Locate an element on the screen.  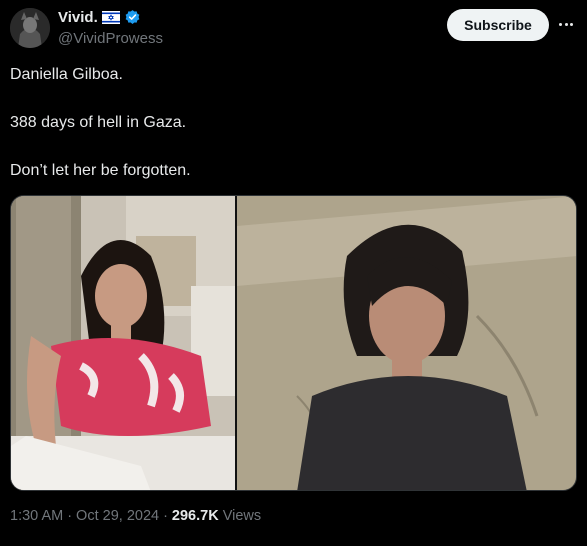
avatar is located at coordinates (30, 28).